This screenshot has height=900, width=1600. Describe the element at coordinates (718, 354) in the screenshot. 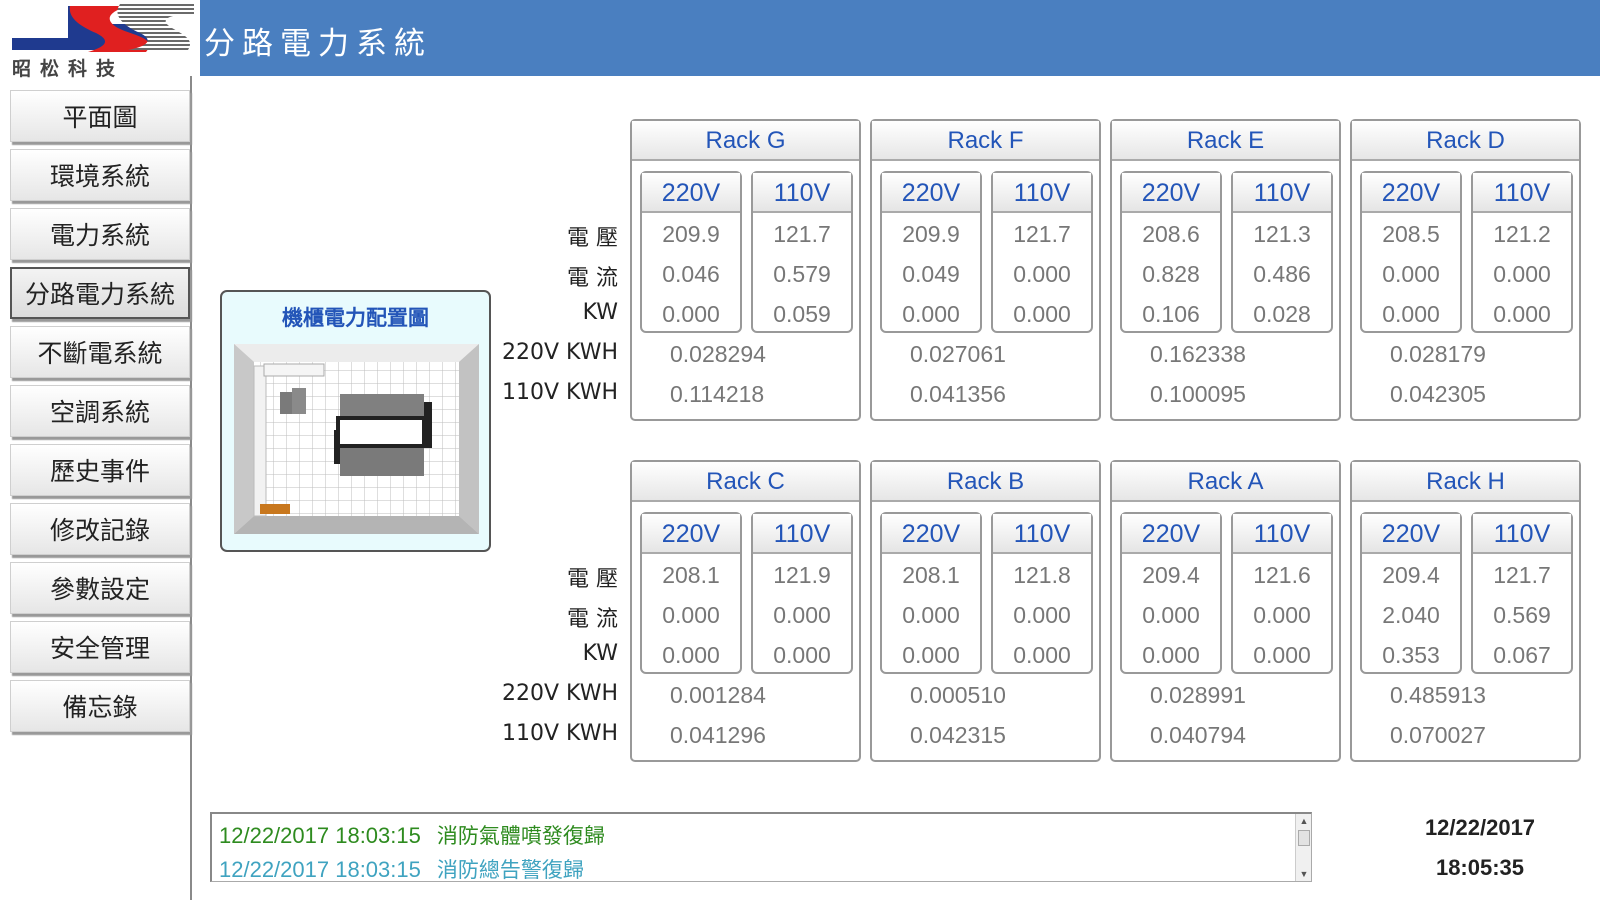

I see `kwh-220v-value: 0.028294` at that location.